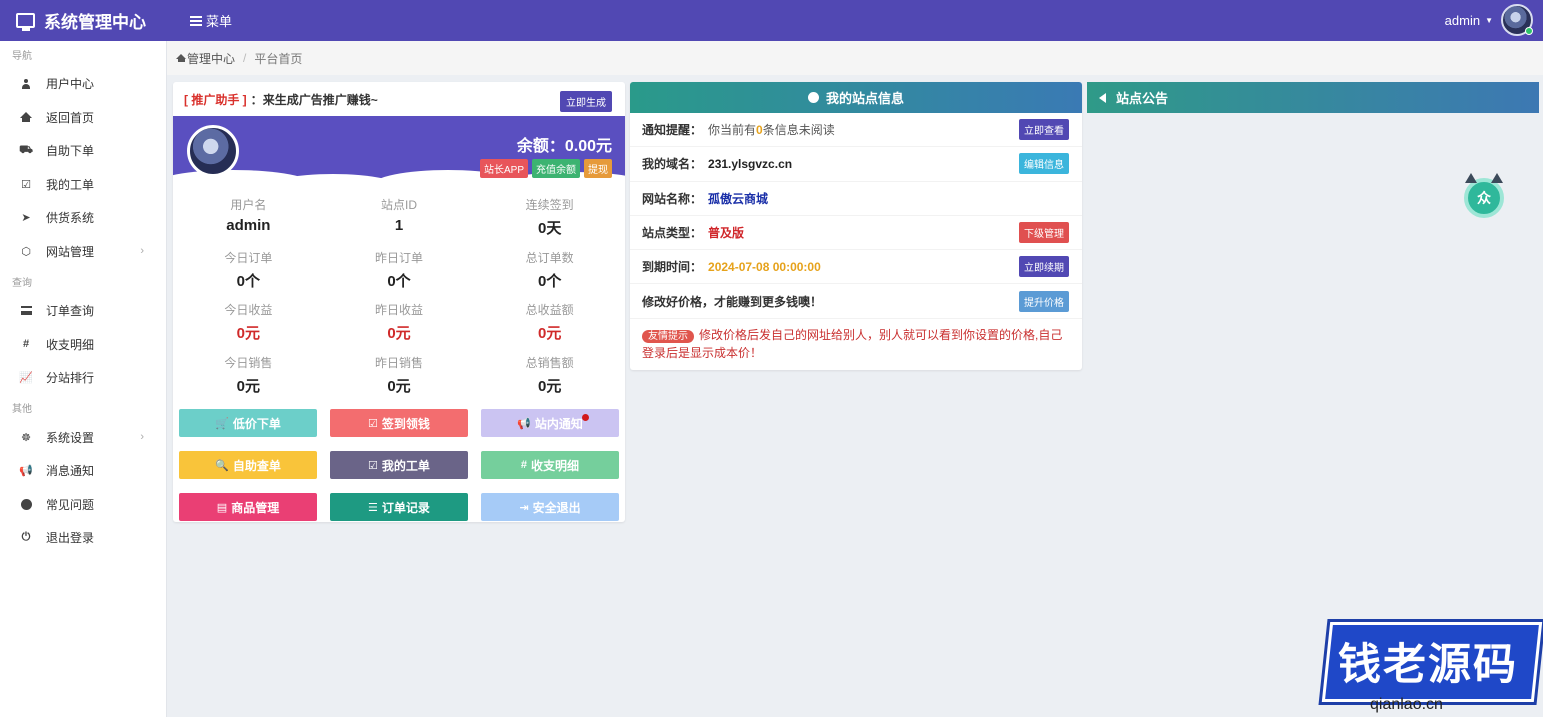  Describe the element at coordinates (70, 218) in the screenshot. I see `sidebar-item-label: 供货系统` at that location.